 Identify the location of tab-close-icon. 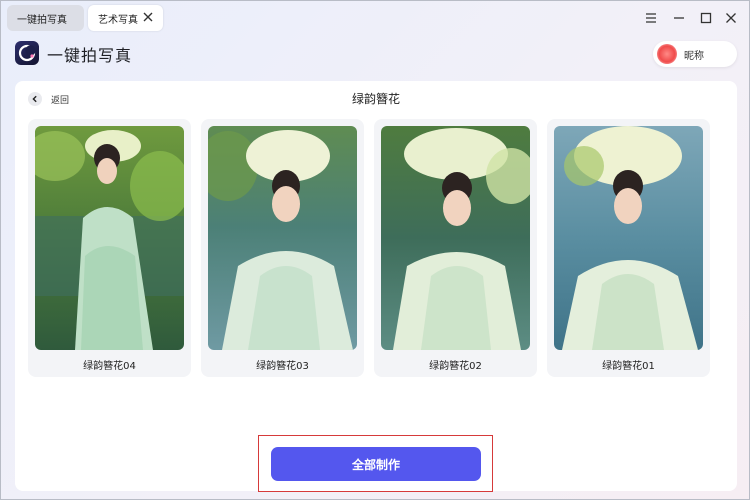
(148, 17).